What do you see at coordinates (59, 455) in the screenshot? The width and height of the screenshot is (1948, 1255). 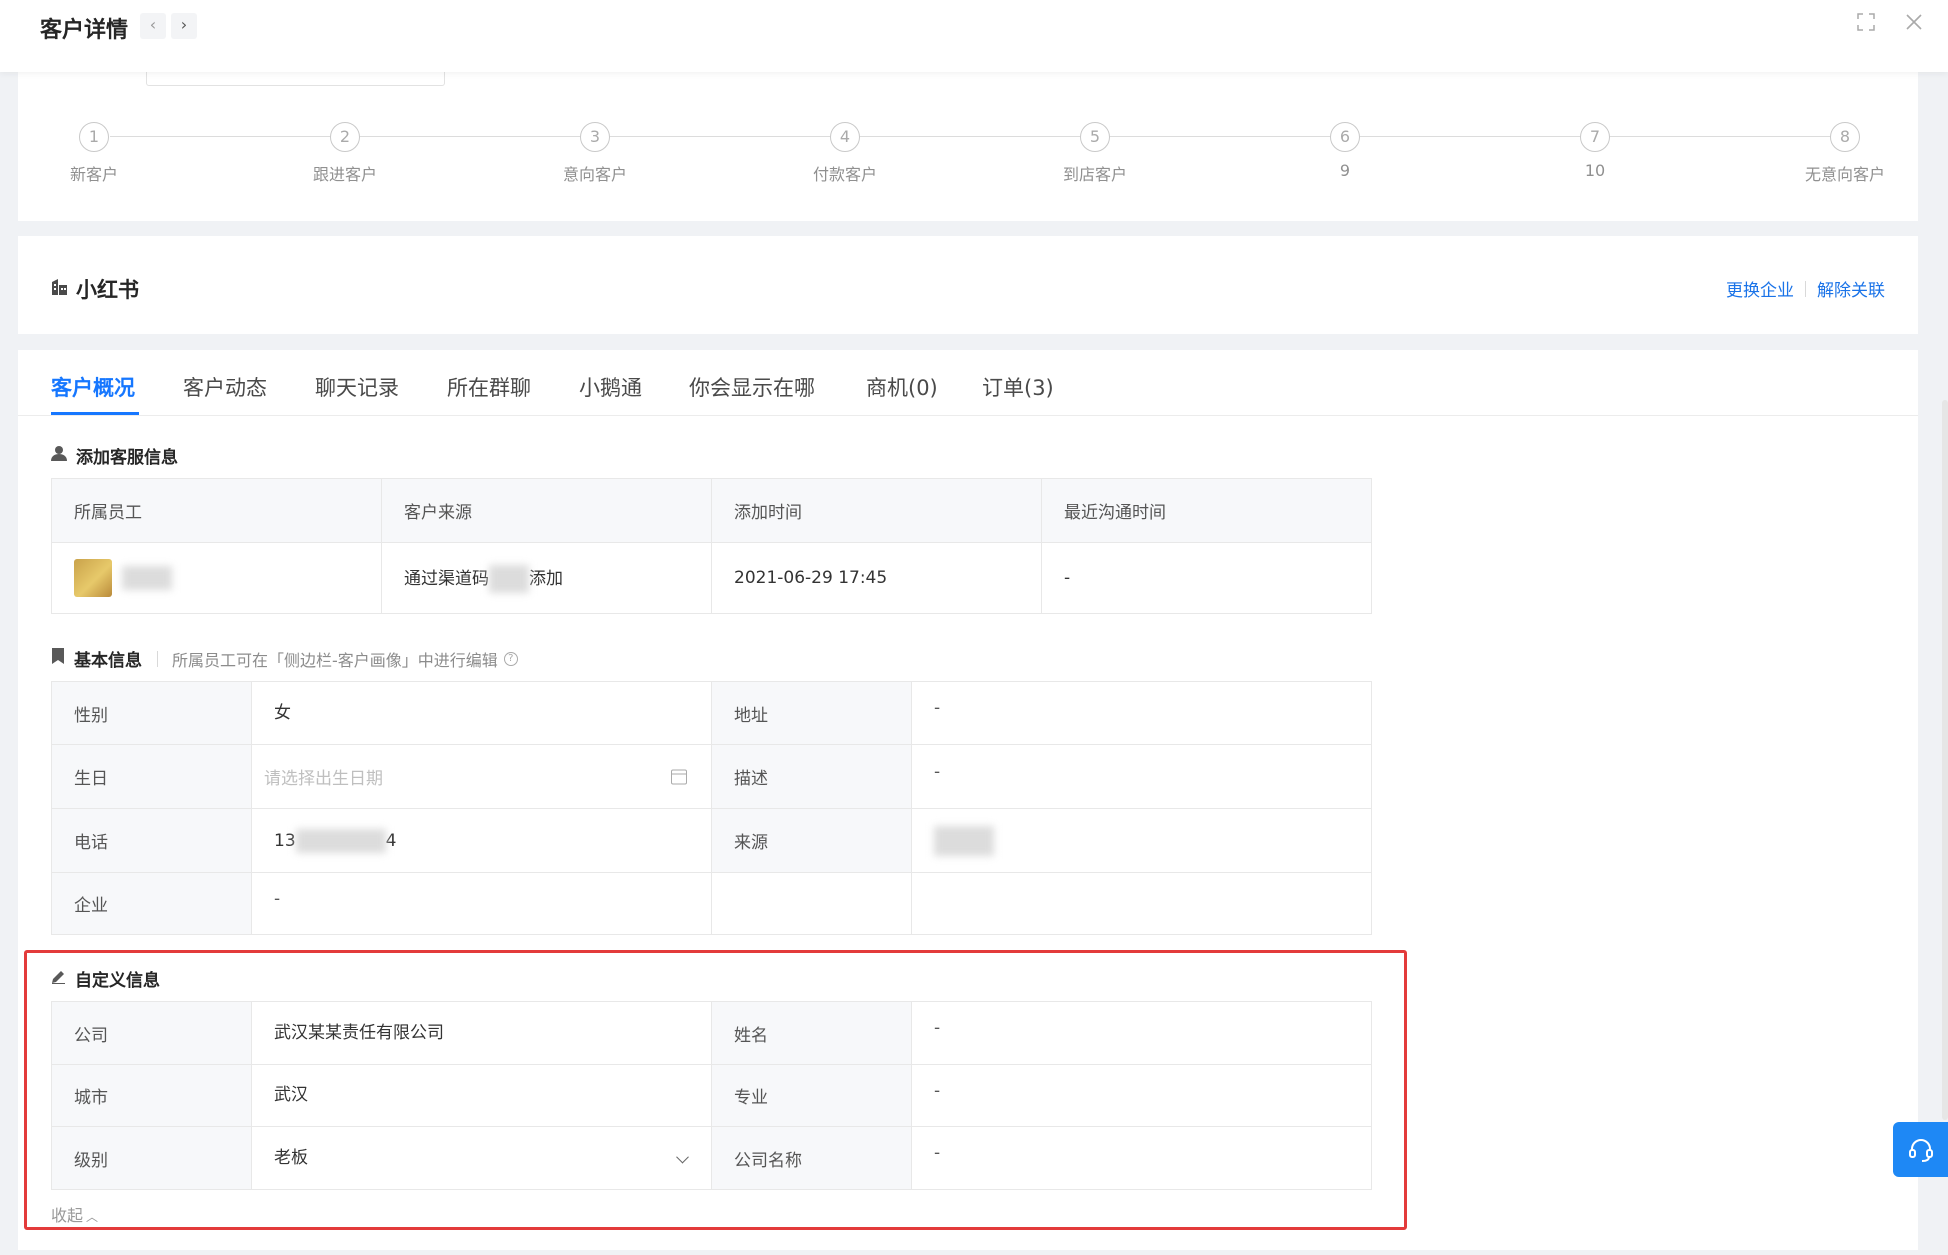 I see `user-icon` at bounding box center [59, 455].